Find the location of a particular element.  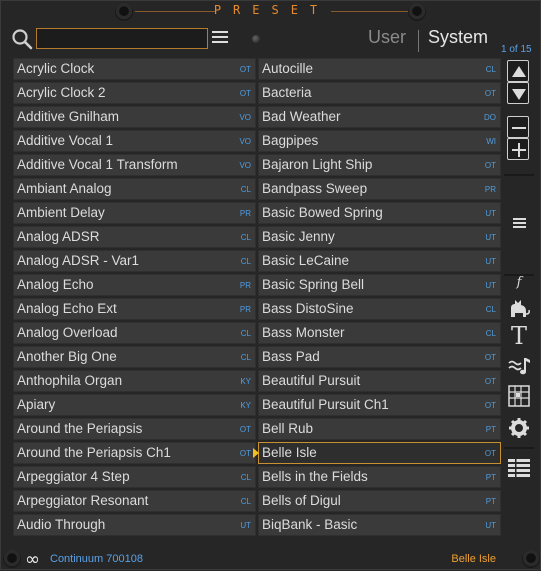

preset-name: Arpeggiator Resonant is located at coordinates (83, 500).